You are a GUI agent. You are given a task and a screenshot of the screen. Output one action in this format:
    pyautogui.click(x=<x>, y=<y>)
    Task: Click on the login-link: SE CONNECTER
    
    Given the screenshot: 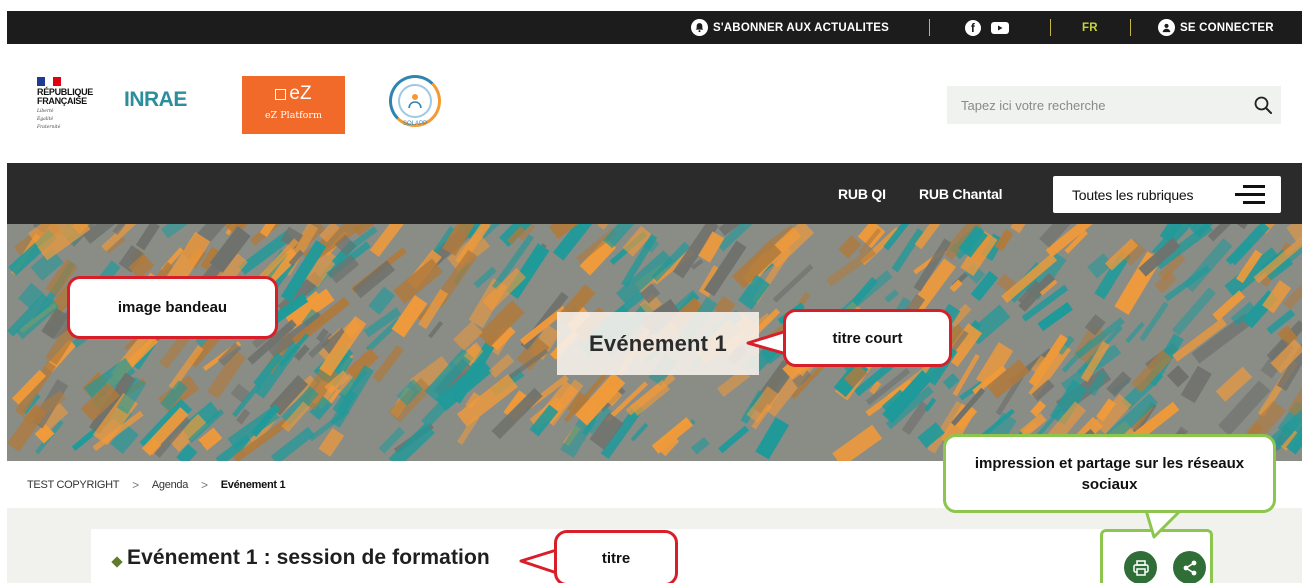 What is the action you would take?
    pyautogui.click(x=1216, y=27)
    